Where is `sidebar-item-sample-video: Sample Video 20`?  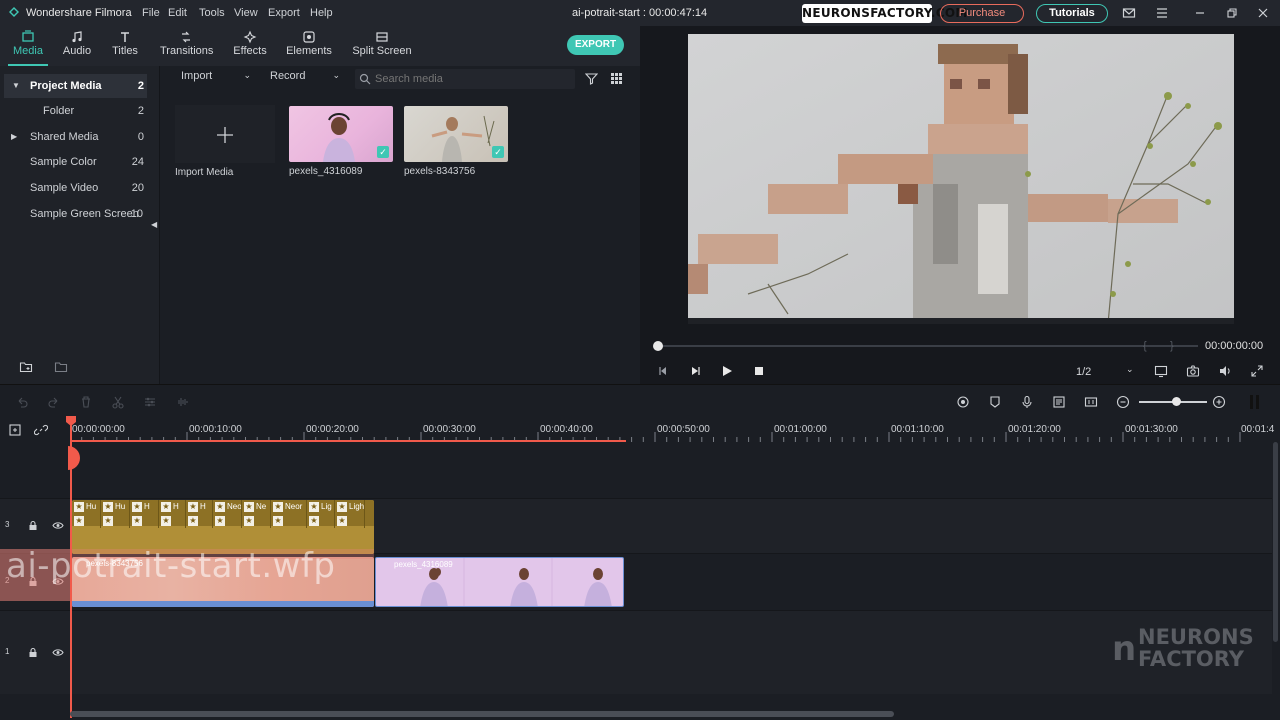
sidebar-item-sample-video: Sample Video 20 is located at coordinates (75, 188).